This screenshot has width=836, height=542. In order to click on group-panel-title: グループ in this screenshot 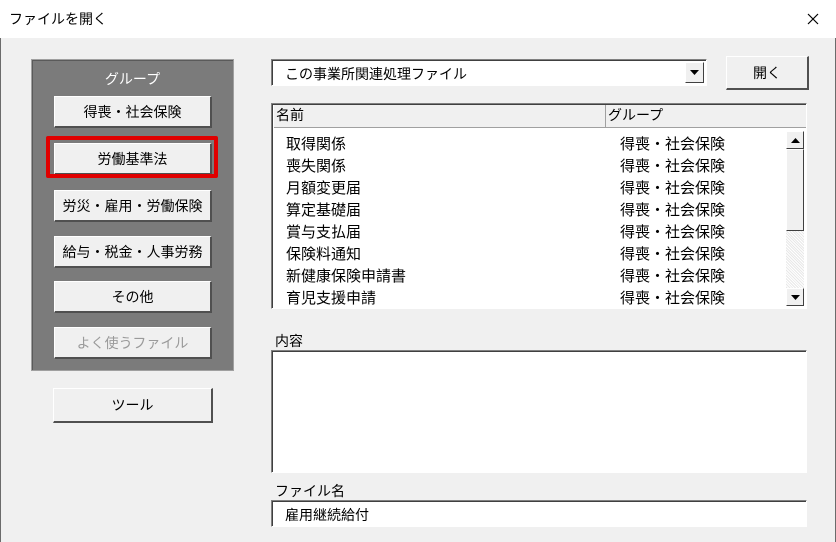, I will do `click(132, 80)`.